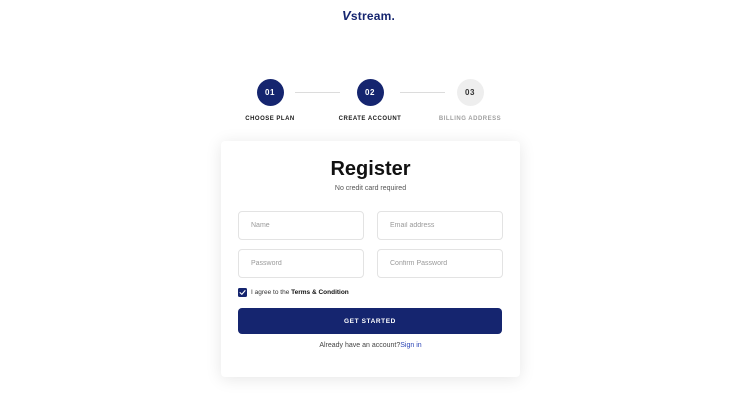 The height and width of the screenshot is (419, 737). What do you see at coordinates (301, 263) in the screenshot?
I see `password-field` at bounding box center [301, 263].